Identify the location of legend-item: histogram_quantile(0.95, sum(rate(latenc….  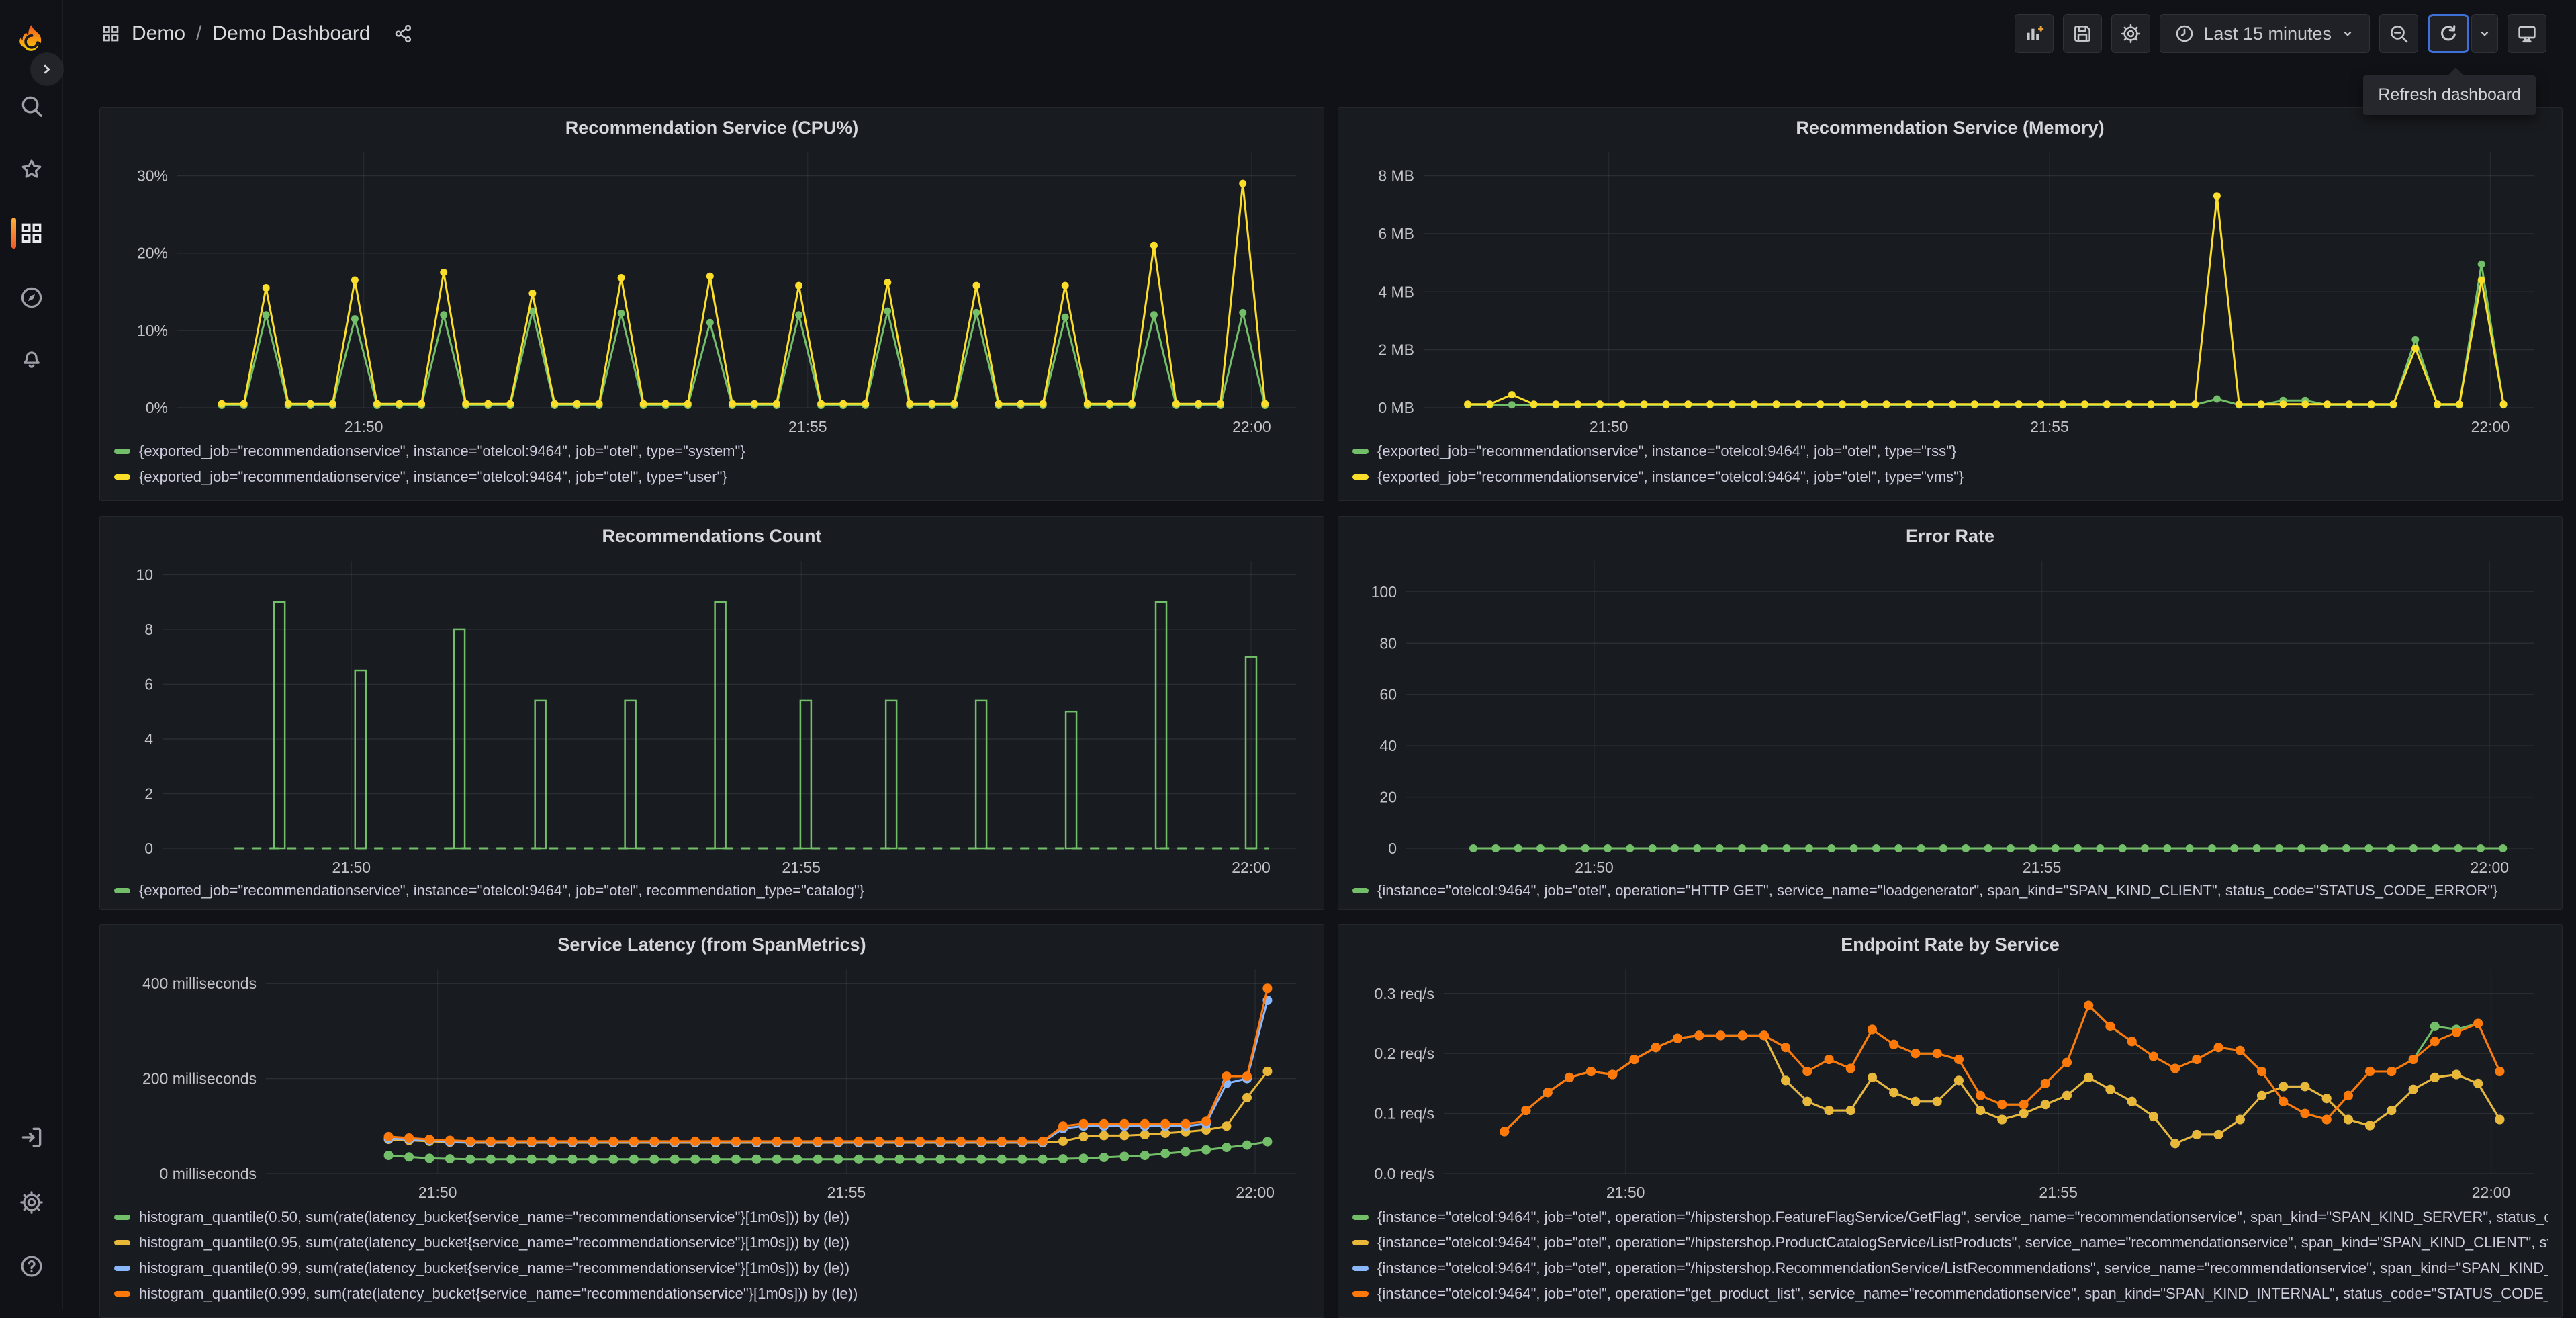
(711, 1243).